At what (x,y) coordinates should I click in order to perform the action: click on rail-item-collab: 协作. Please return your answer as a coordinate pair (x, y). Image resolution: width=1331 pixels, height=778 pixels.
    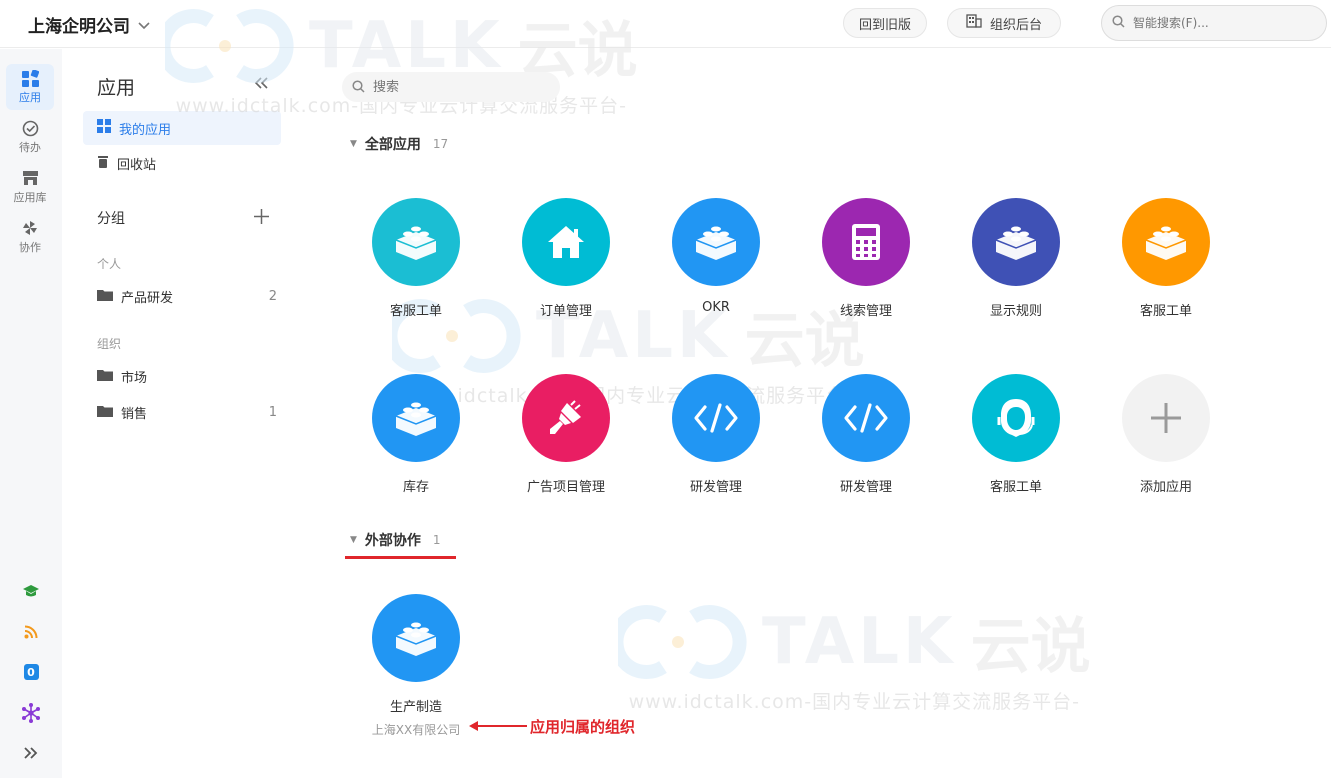
    Looking at the image, I should click on (30, 237).